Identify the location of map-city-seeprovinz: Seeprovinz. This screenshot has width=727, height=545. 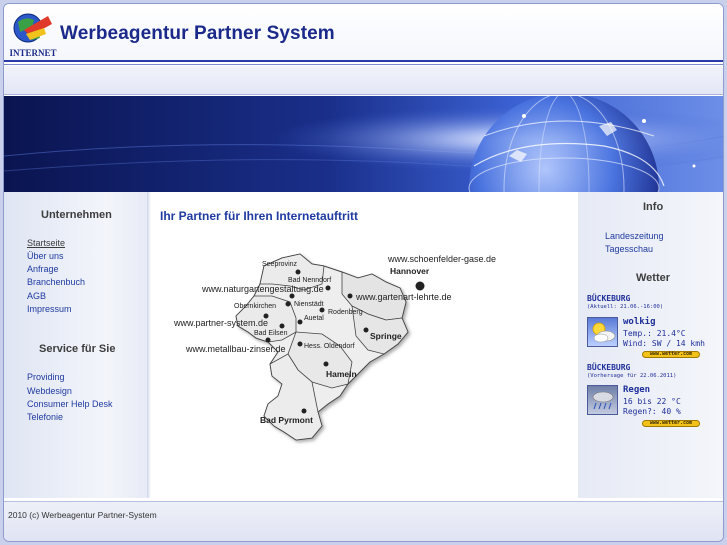
(280, 264).